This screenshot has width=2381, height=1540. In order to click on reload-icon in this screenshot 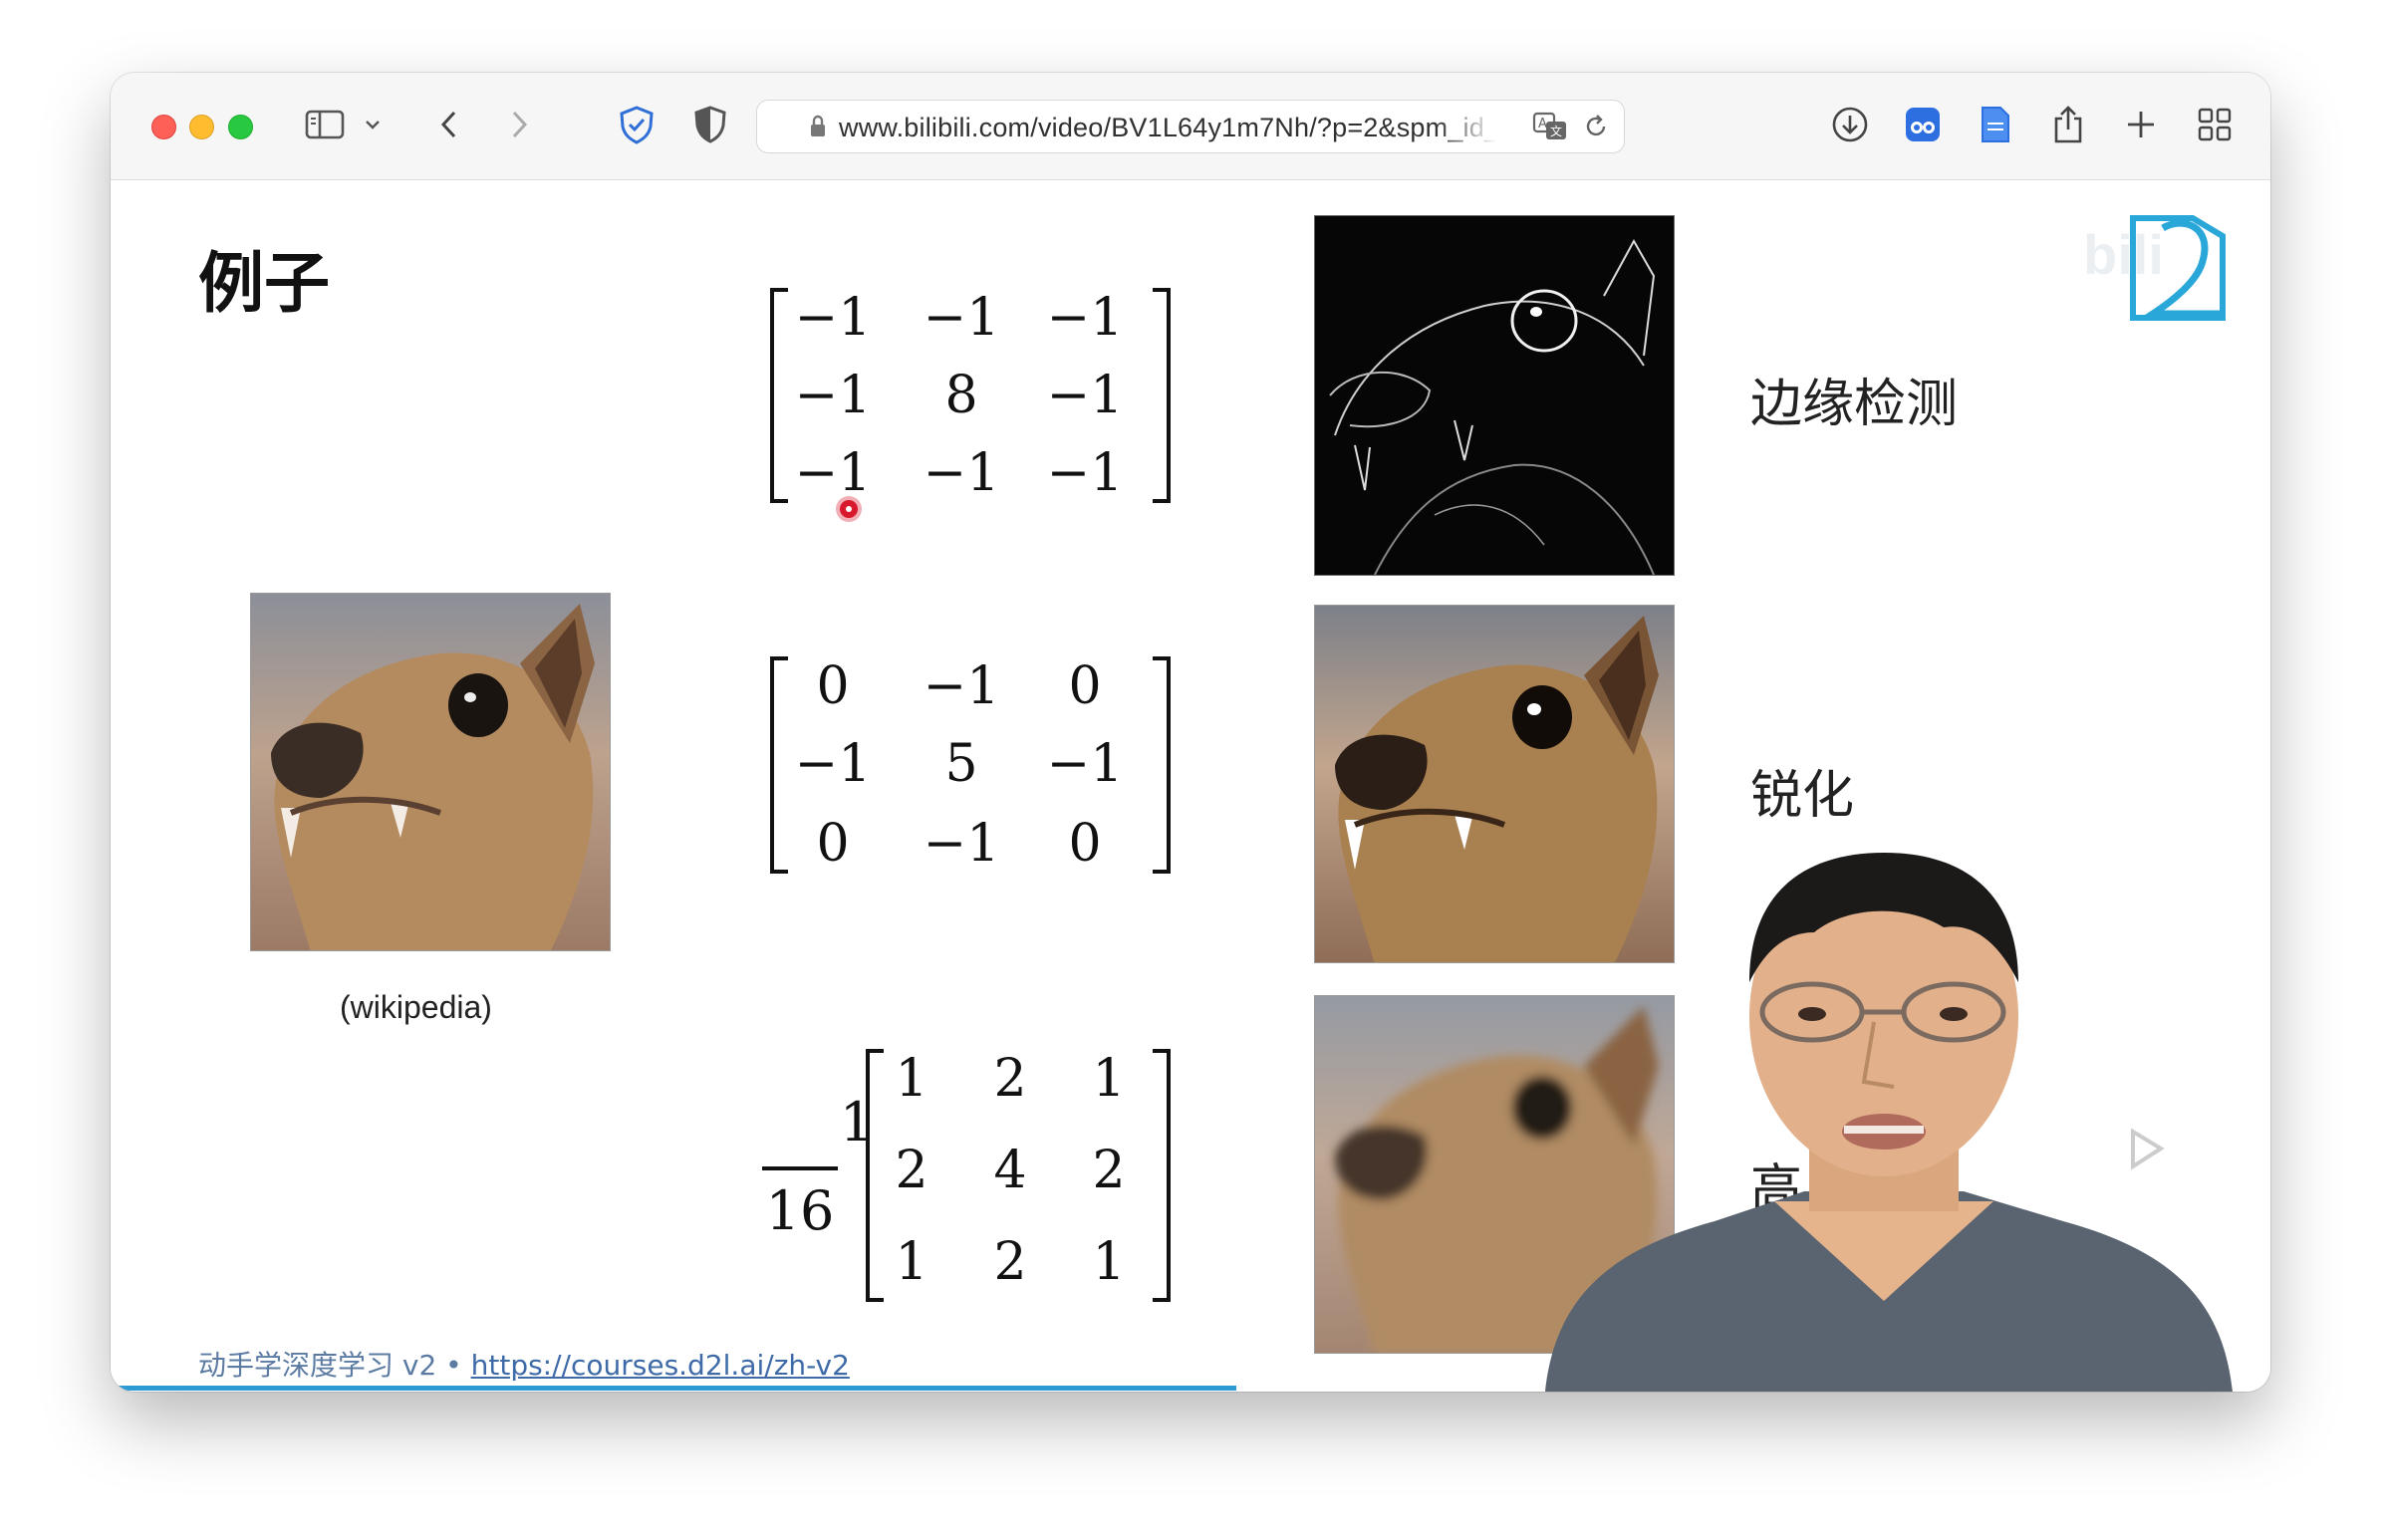, I will do `click(1596, 128)`.